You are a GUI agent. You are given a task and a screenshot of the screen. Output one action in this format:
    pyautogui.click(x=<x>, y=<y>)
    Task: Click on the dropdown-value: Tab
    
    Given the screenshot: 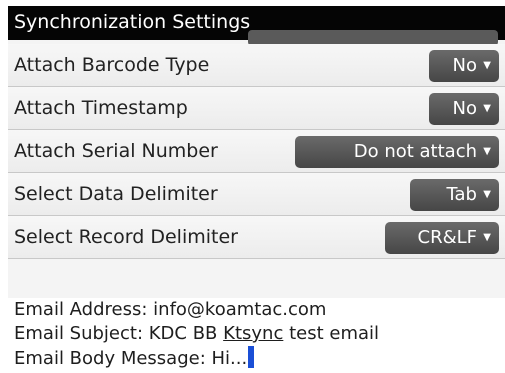 What is the action you would take?
    pyautogui.click(x=461, y=194)
    